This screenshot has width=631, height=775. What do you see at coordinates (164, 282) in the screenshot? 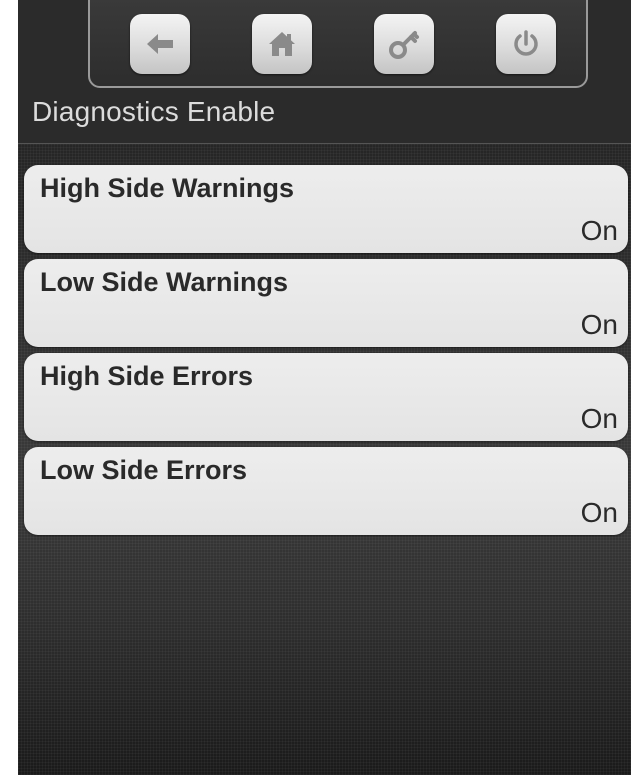
I see `item-label: Low Side Warnings` at bounding box center [164, 282].